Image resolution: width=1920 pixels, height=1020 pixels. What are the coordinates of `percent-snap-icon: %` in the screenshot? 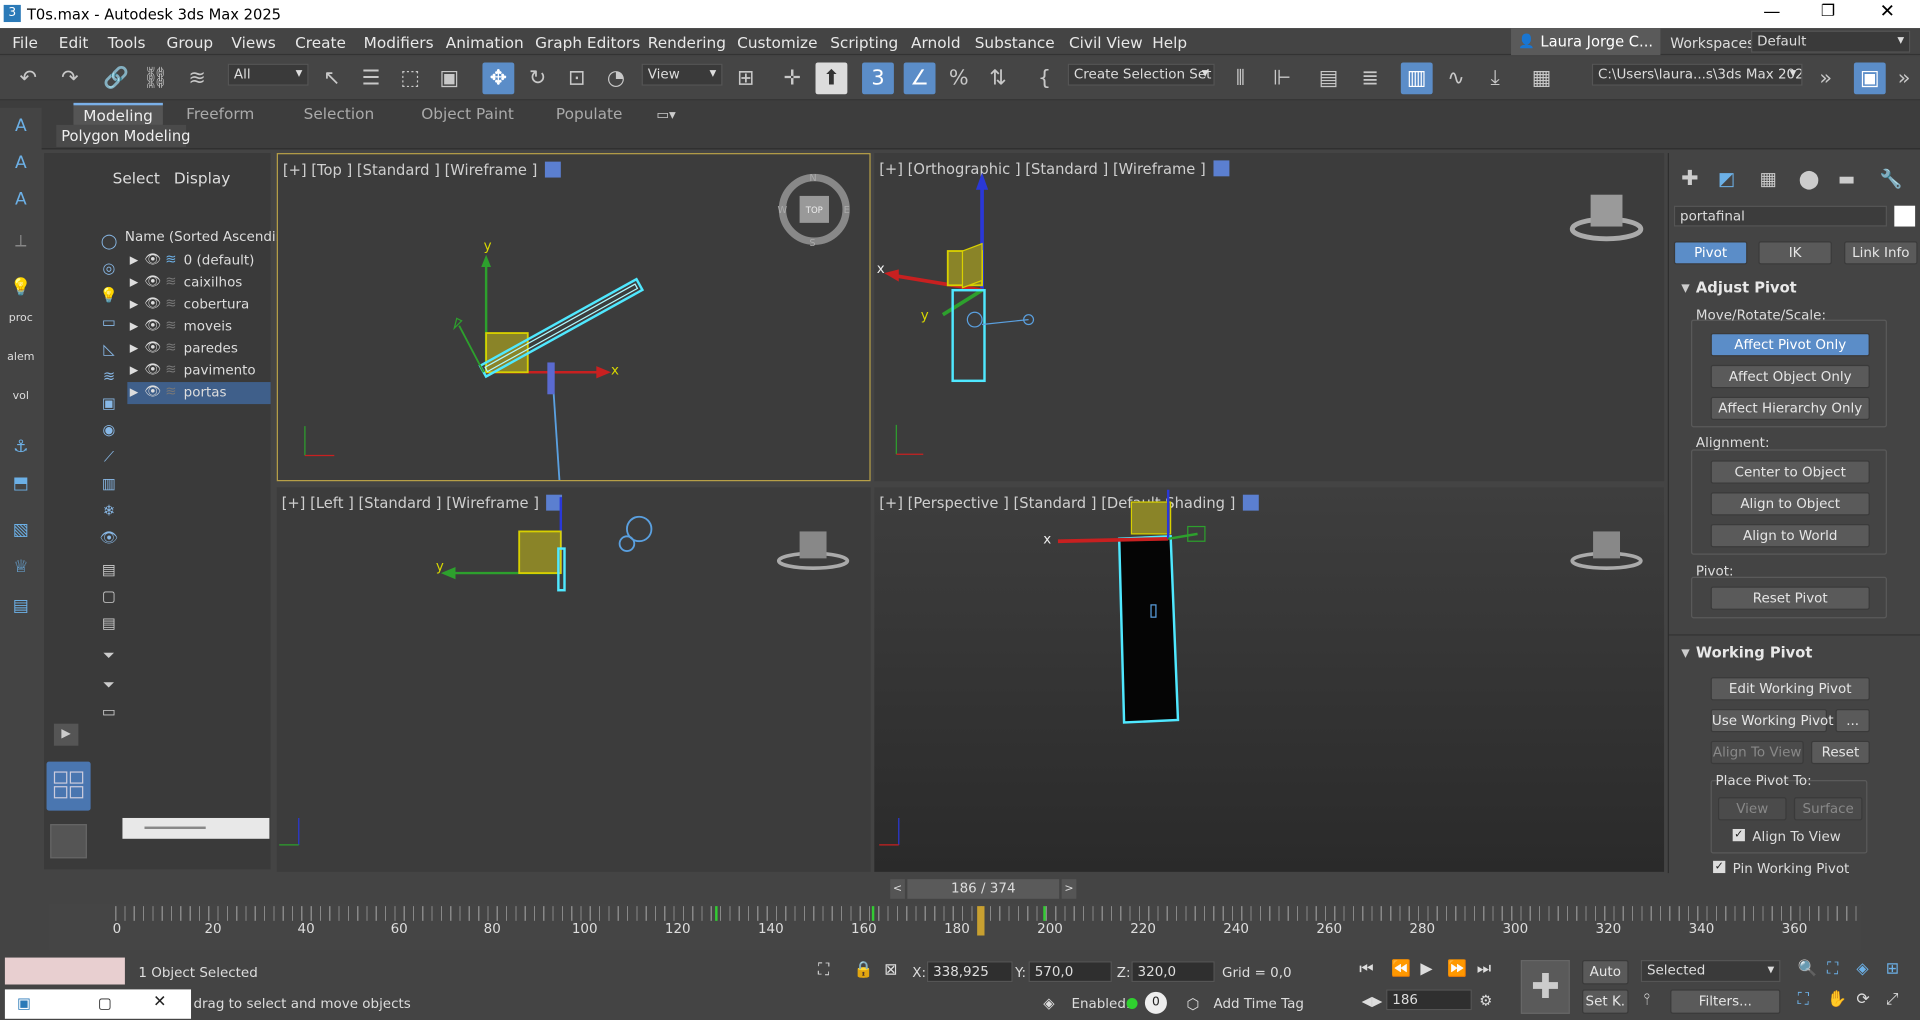 It's located at (959, 78).